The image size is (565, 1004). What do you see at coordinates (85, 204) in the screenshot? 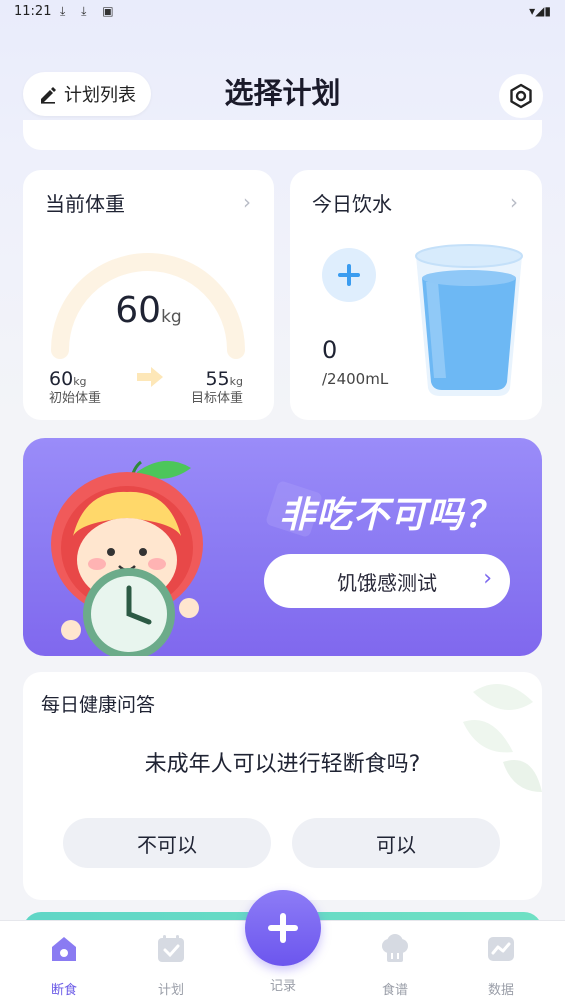
I see `weight-card-title: 当前体重` at bounding box center [85, 204].